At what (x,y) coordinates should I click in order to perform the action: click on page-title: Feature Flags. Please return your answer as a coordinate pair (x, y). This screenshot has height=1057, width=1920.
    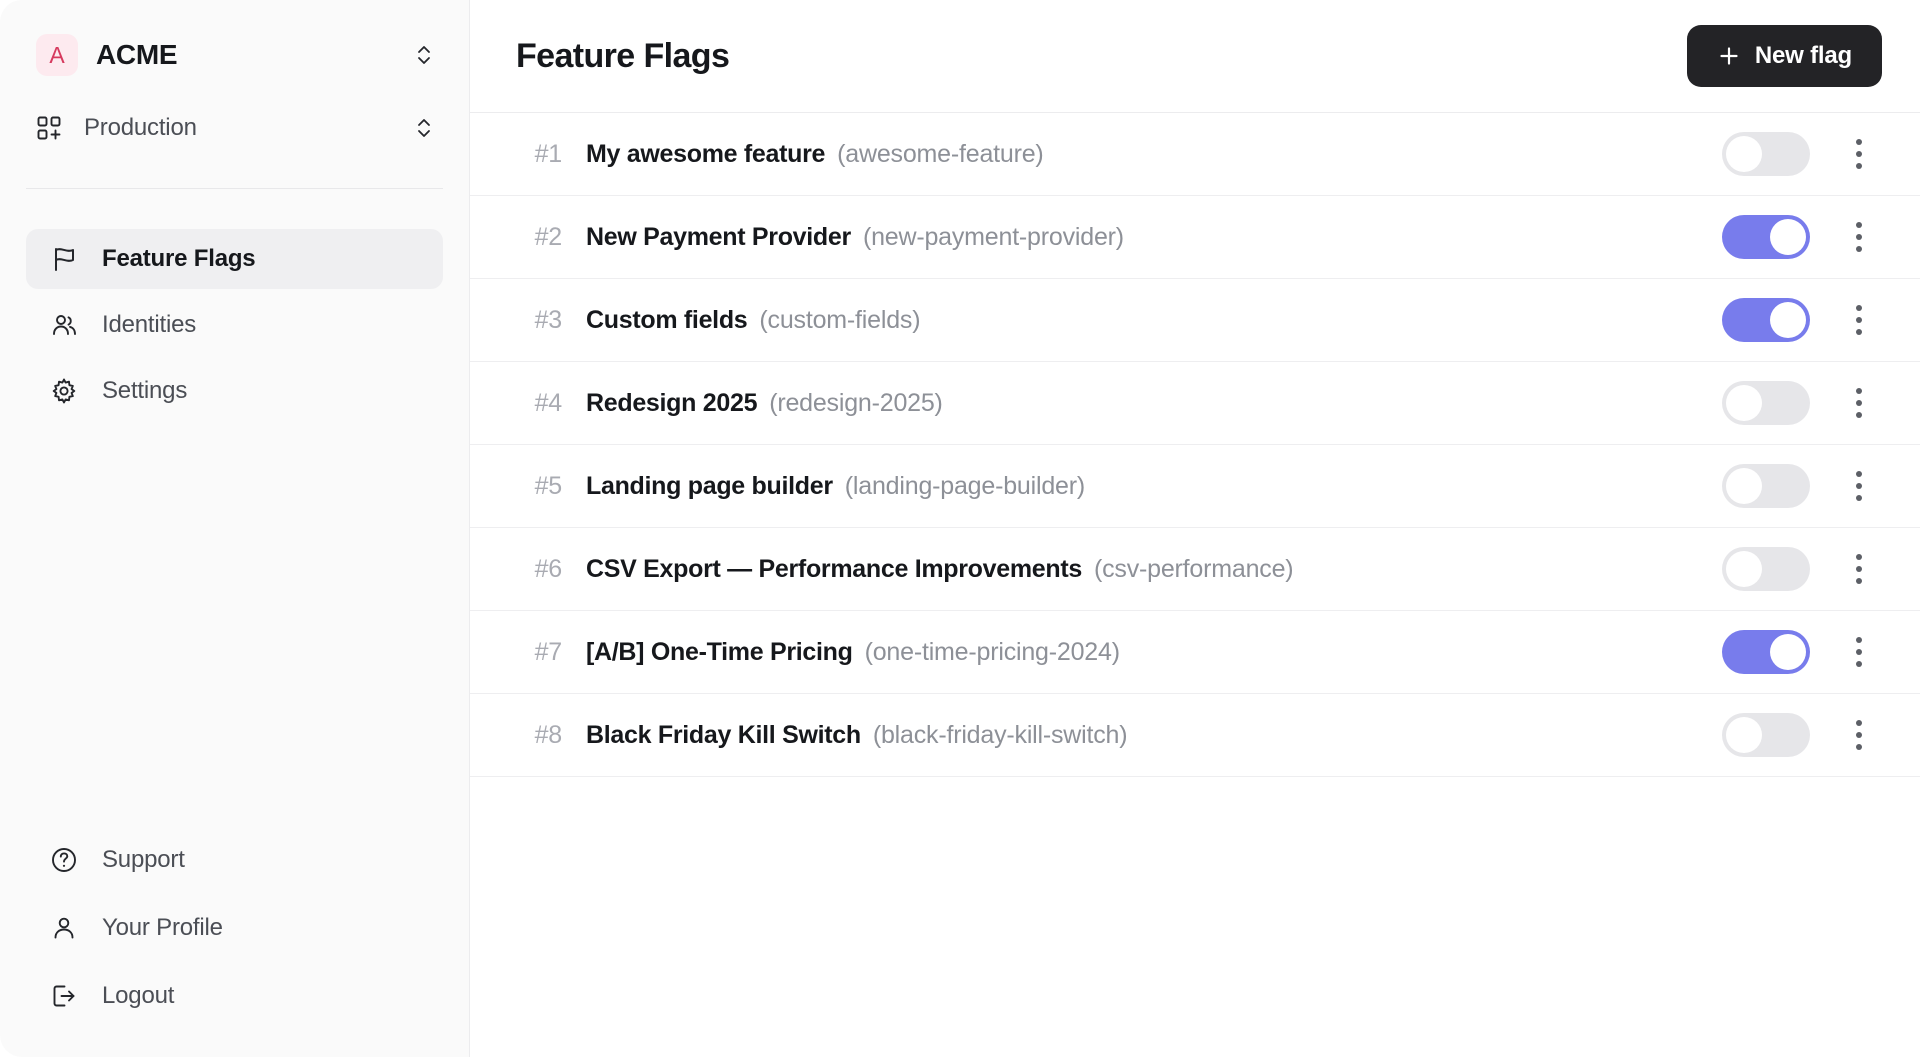
    Looking at the image, I should click on (623, 55).